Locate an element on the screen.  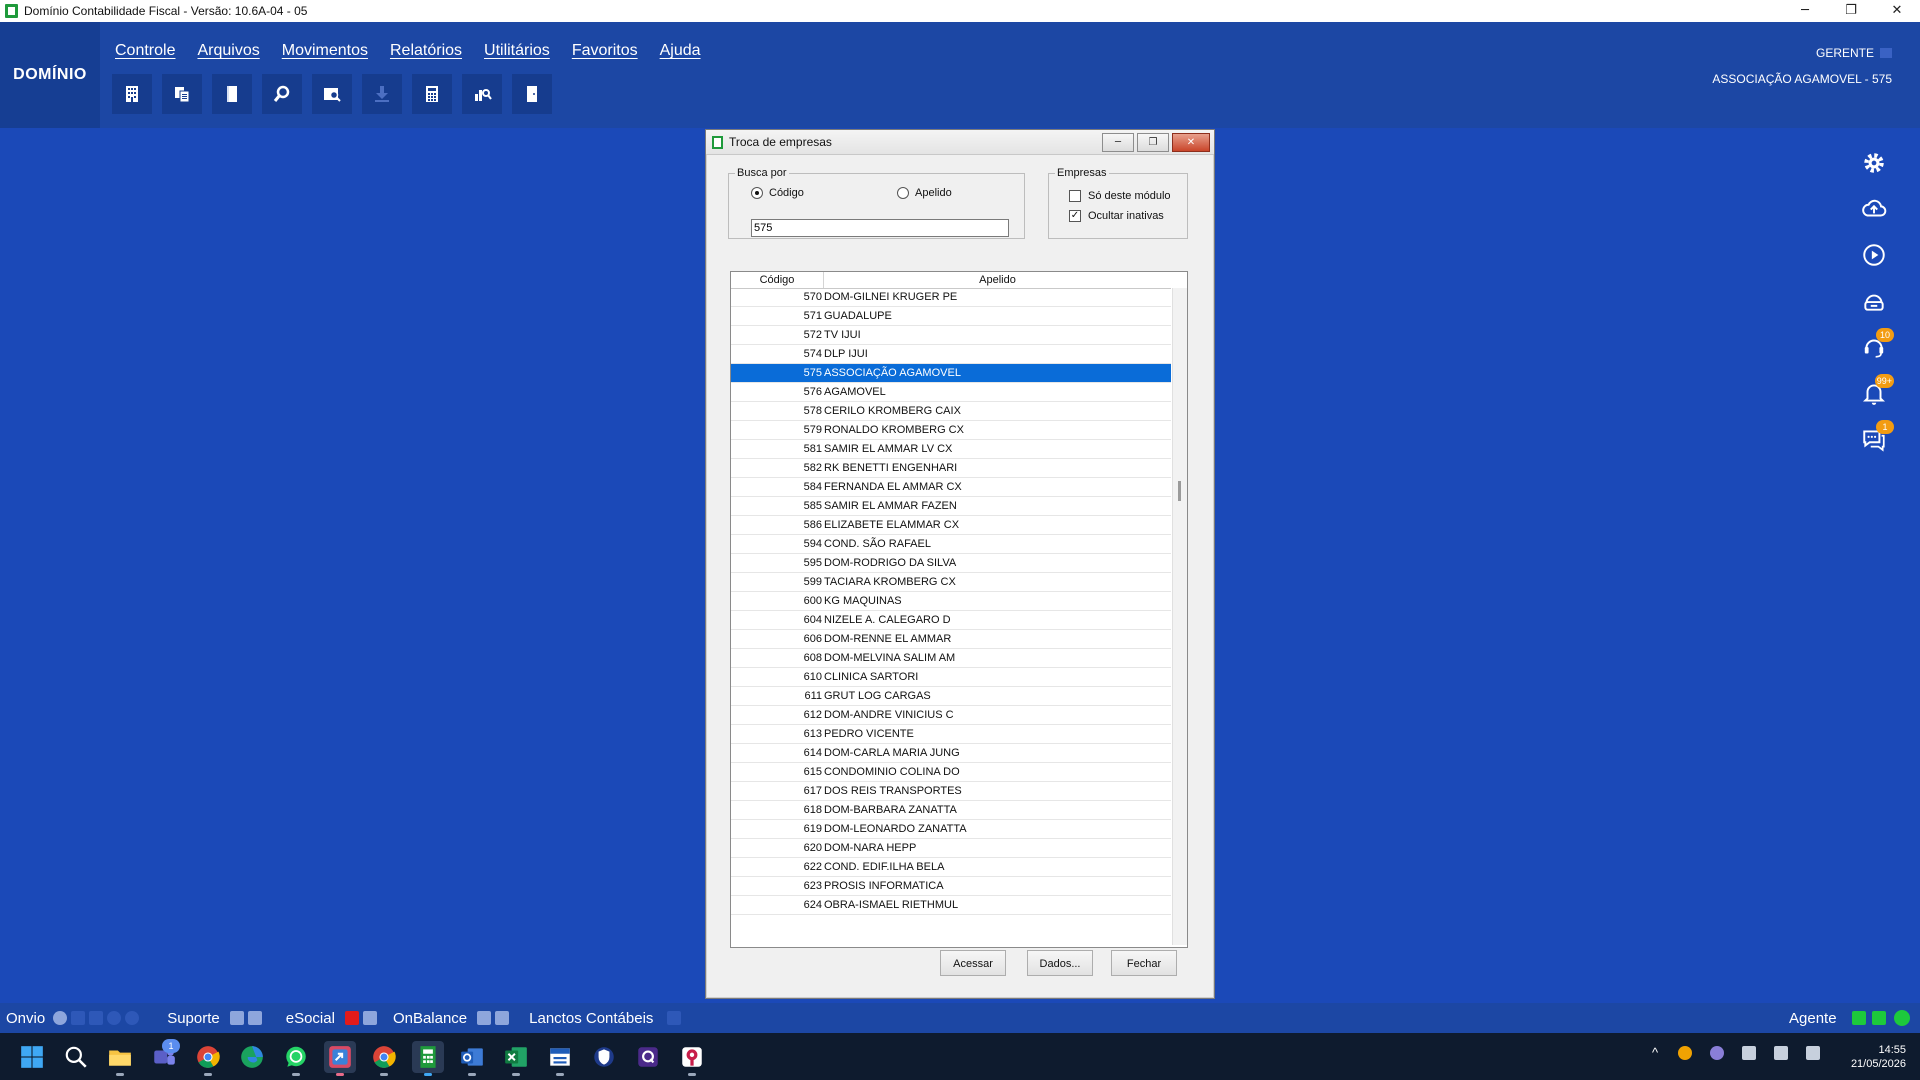
menu-arquivos: Arquivos is located at coordinates (228, 51).